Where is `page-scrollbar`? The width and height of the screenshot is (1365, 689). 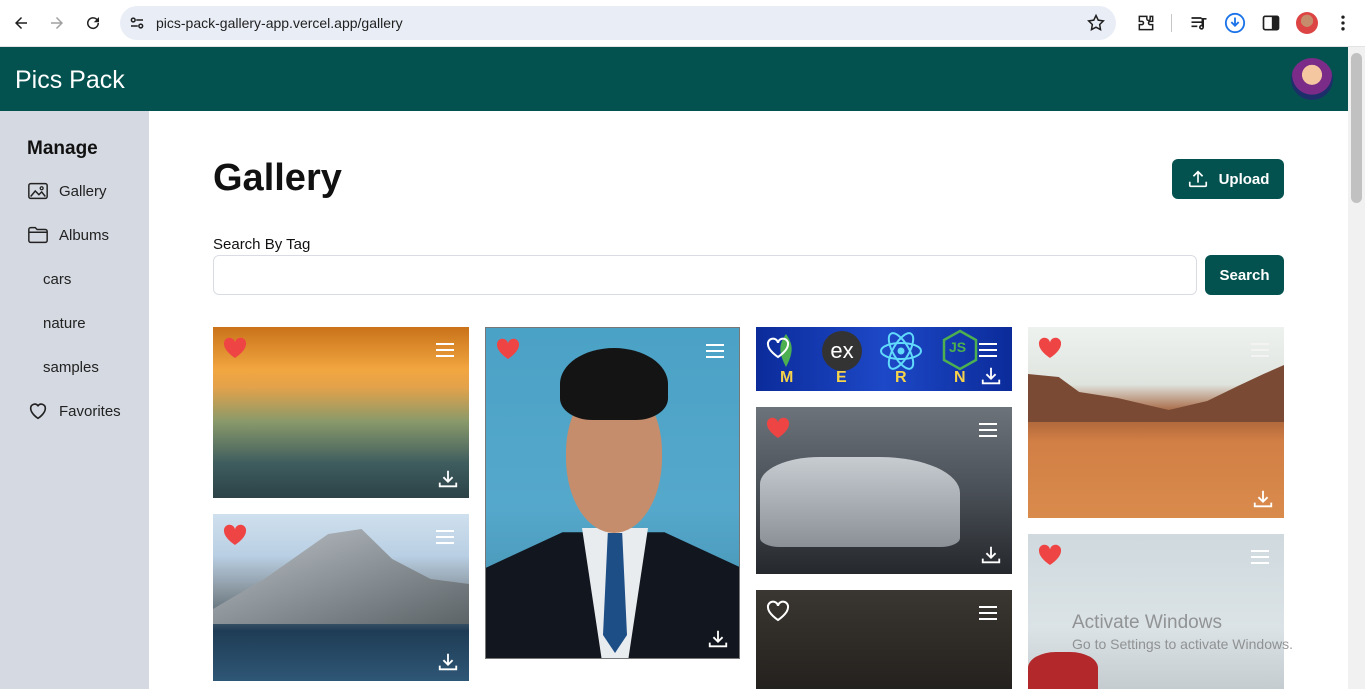 page-scrollbar is located at coordinates (1356, 368).